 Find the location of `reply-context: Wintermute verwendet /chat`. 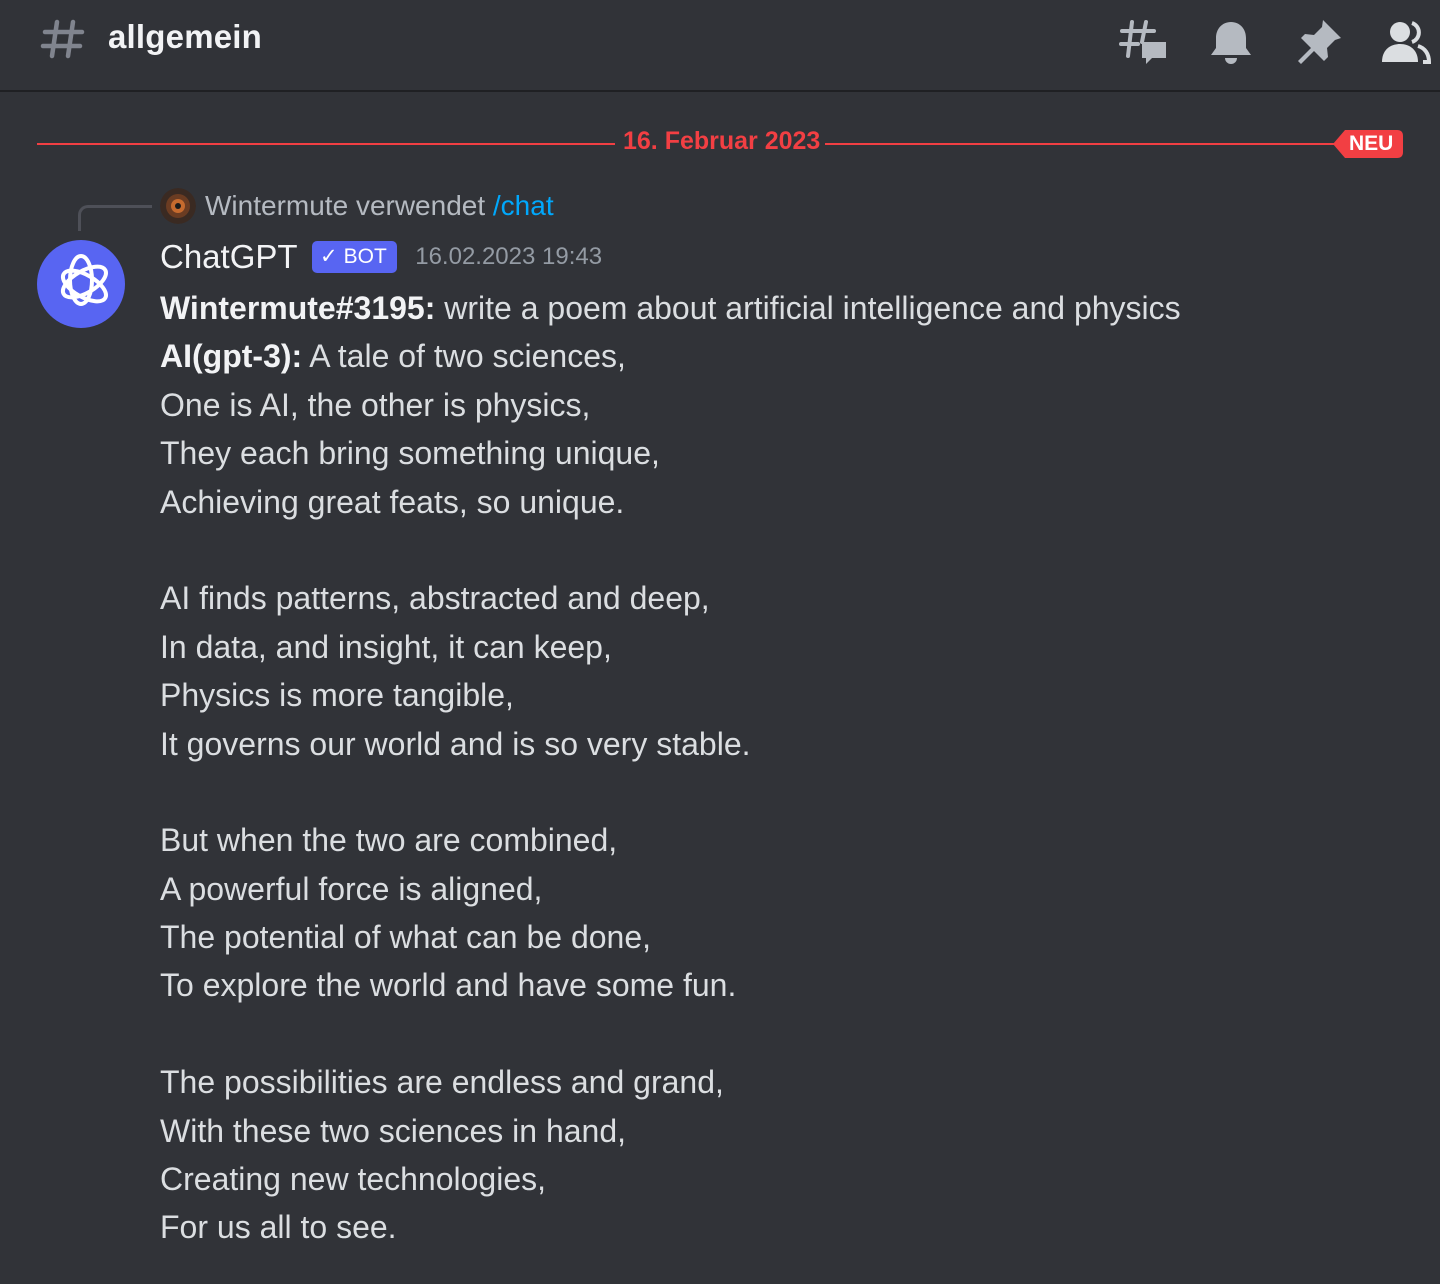

reply-context: Wintermute verwendet /chat is located at coordinates (379, 206).